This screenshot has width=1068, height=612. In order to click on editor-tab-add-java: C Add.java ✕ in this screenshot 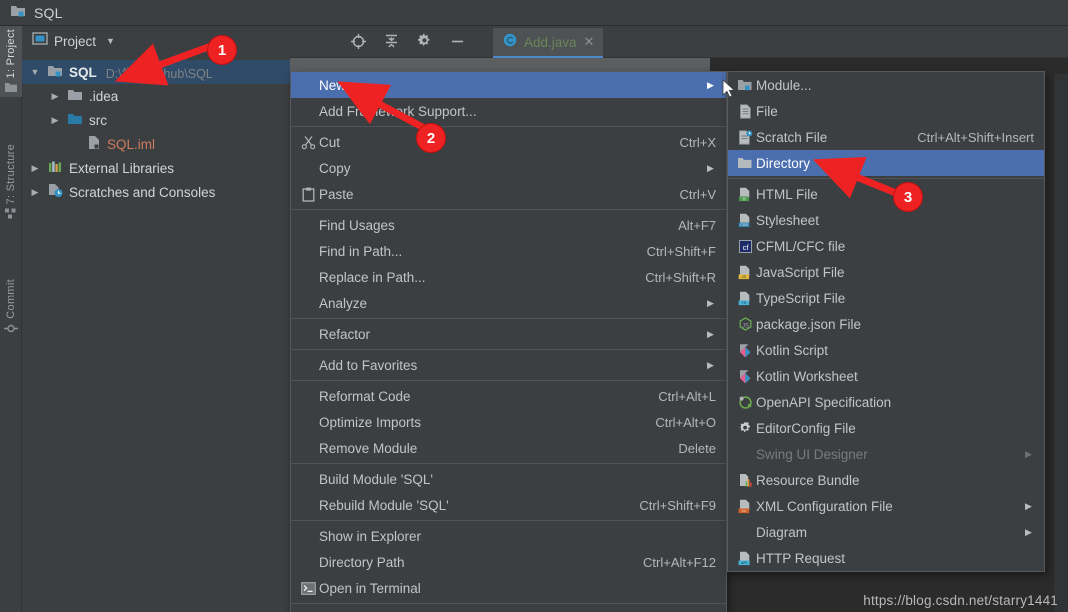, I will do `click(548, 43)`.